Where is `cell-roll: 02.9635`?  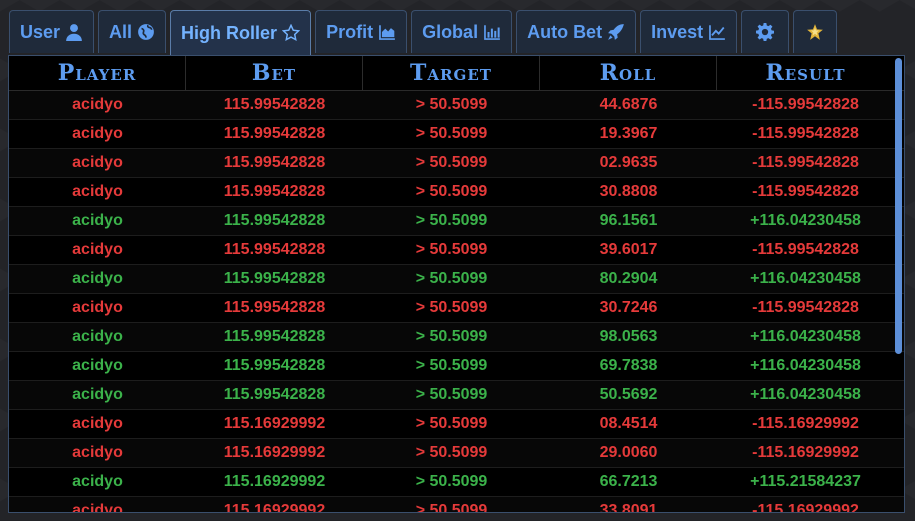 cell-roll: 02.9635 is located at coordinates (628, 162).